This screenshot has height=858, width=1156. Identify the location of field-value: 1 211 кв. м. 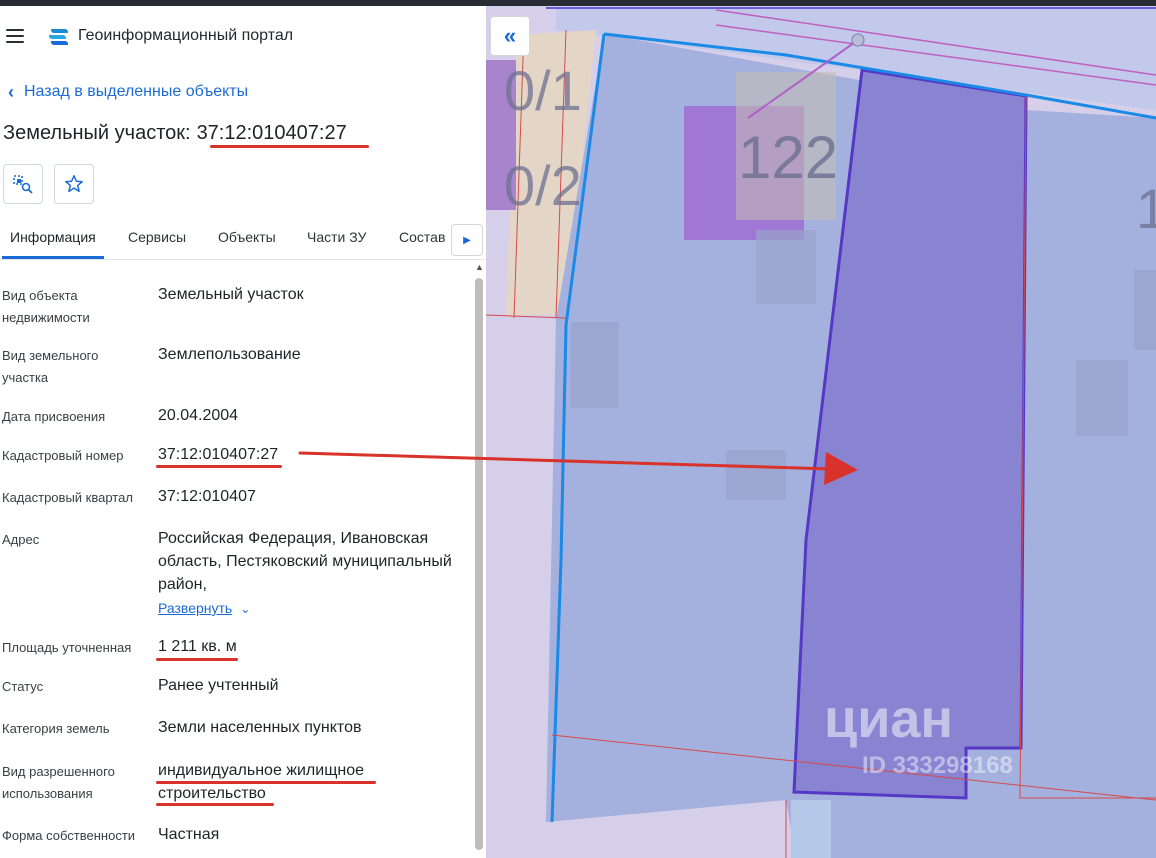
(197, 646).